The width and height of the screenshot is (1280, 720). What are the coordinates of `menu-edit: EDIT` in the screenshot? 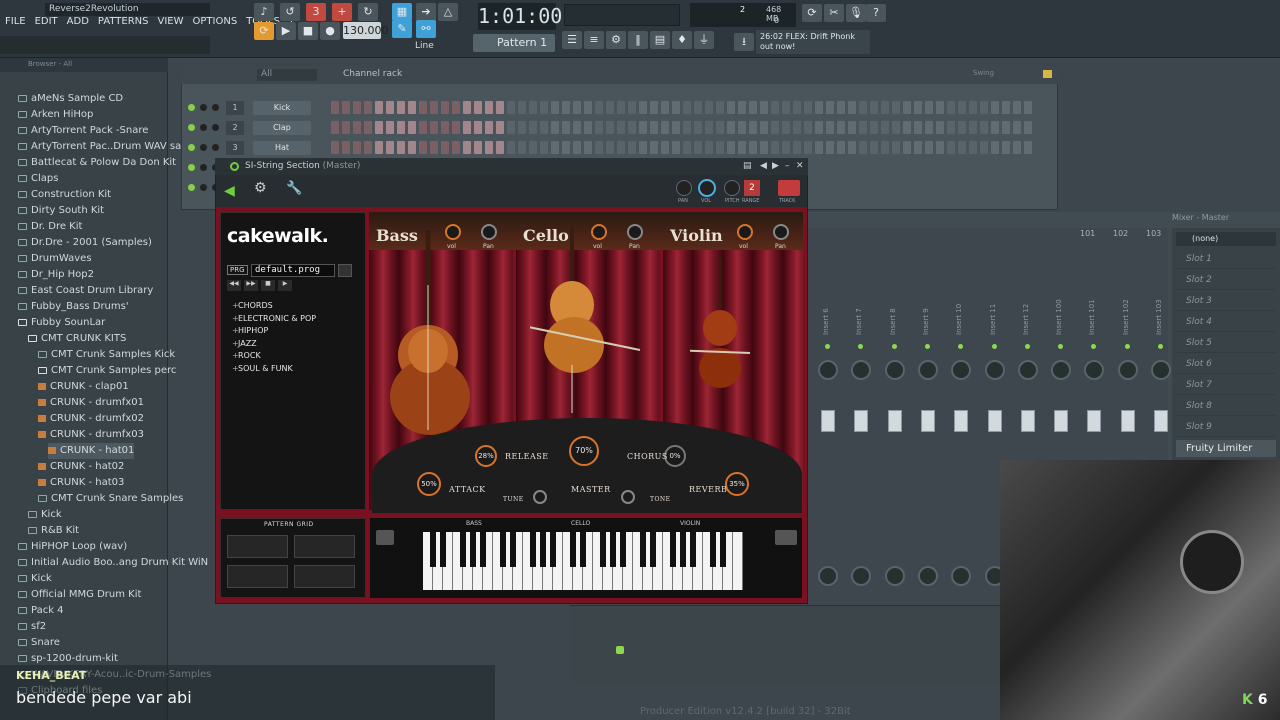 It's located at (46, 25).